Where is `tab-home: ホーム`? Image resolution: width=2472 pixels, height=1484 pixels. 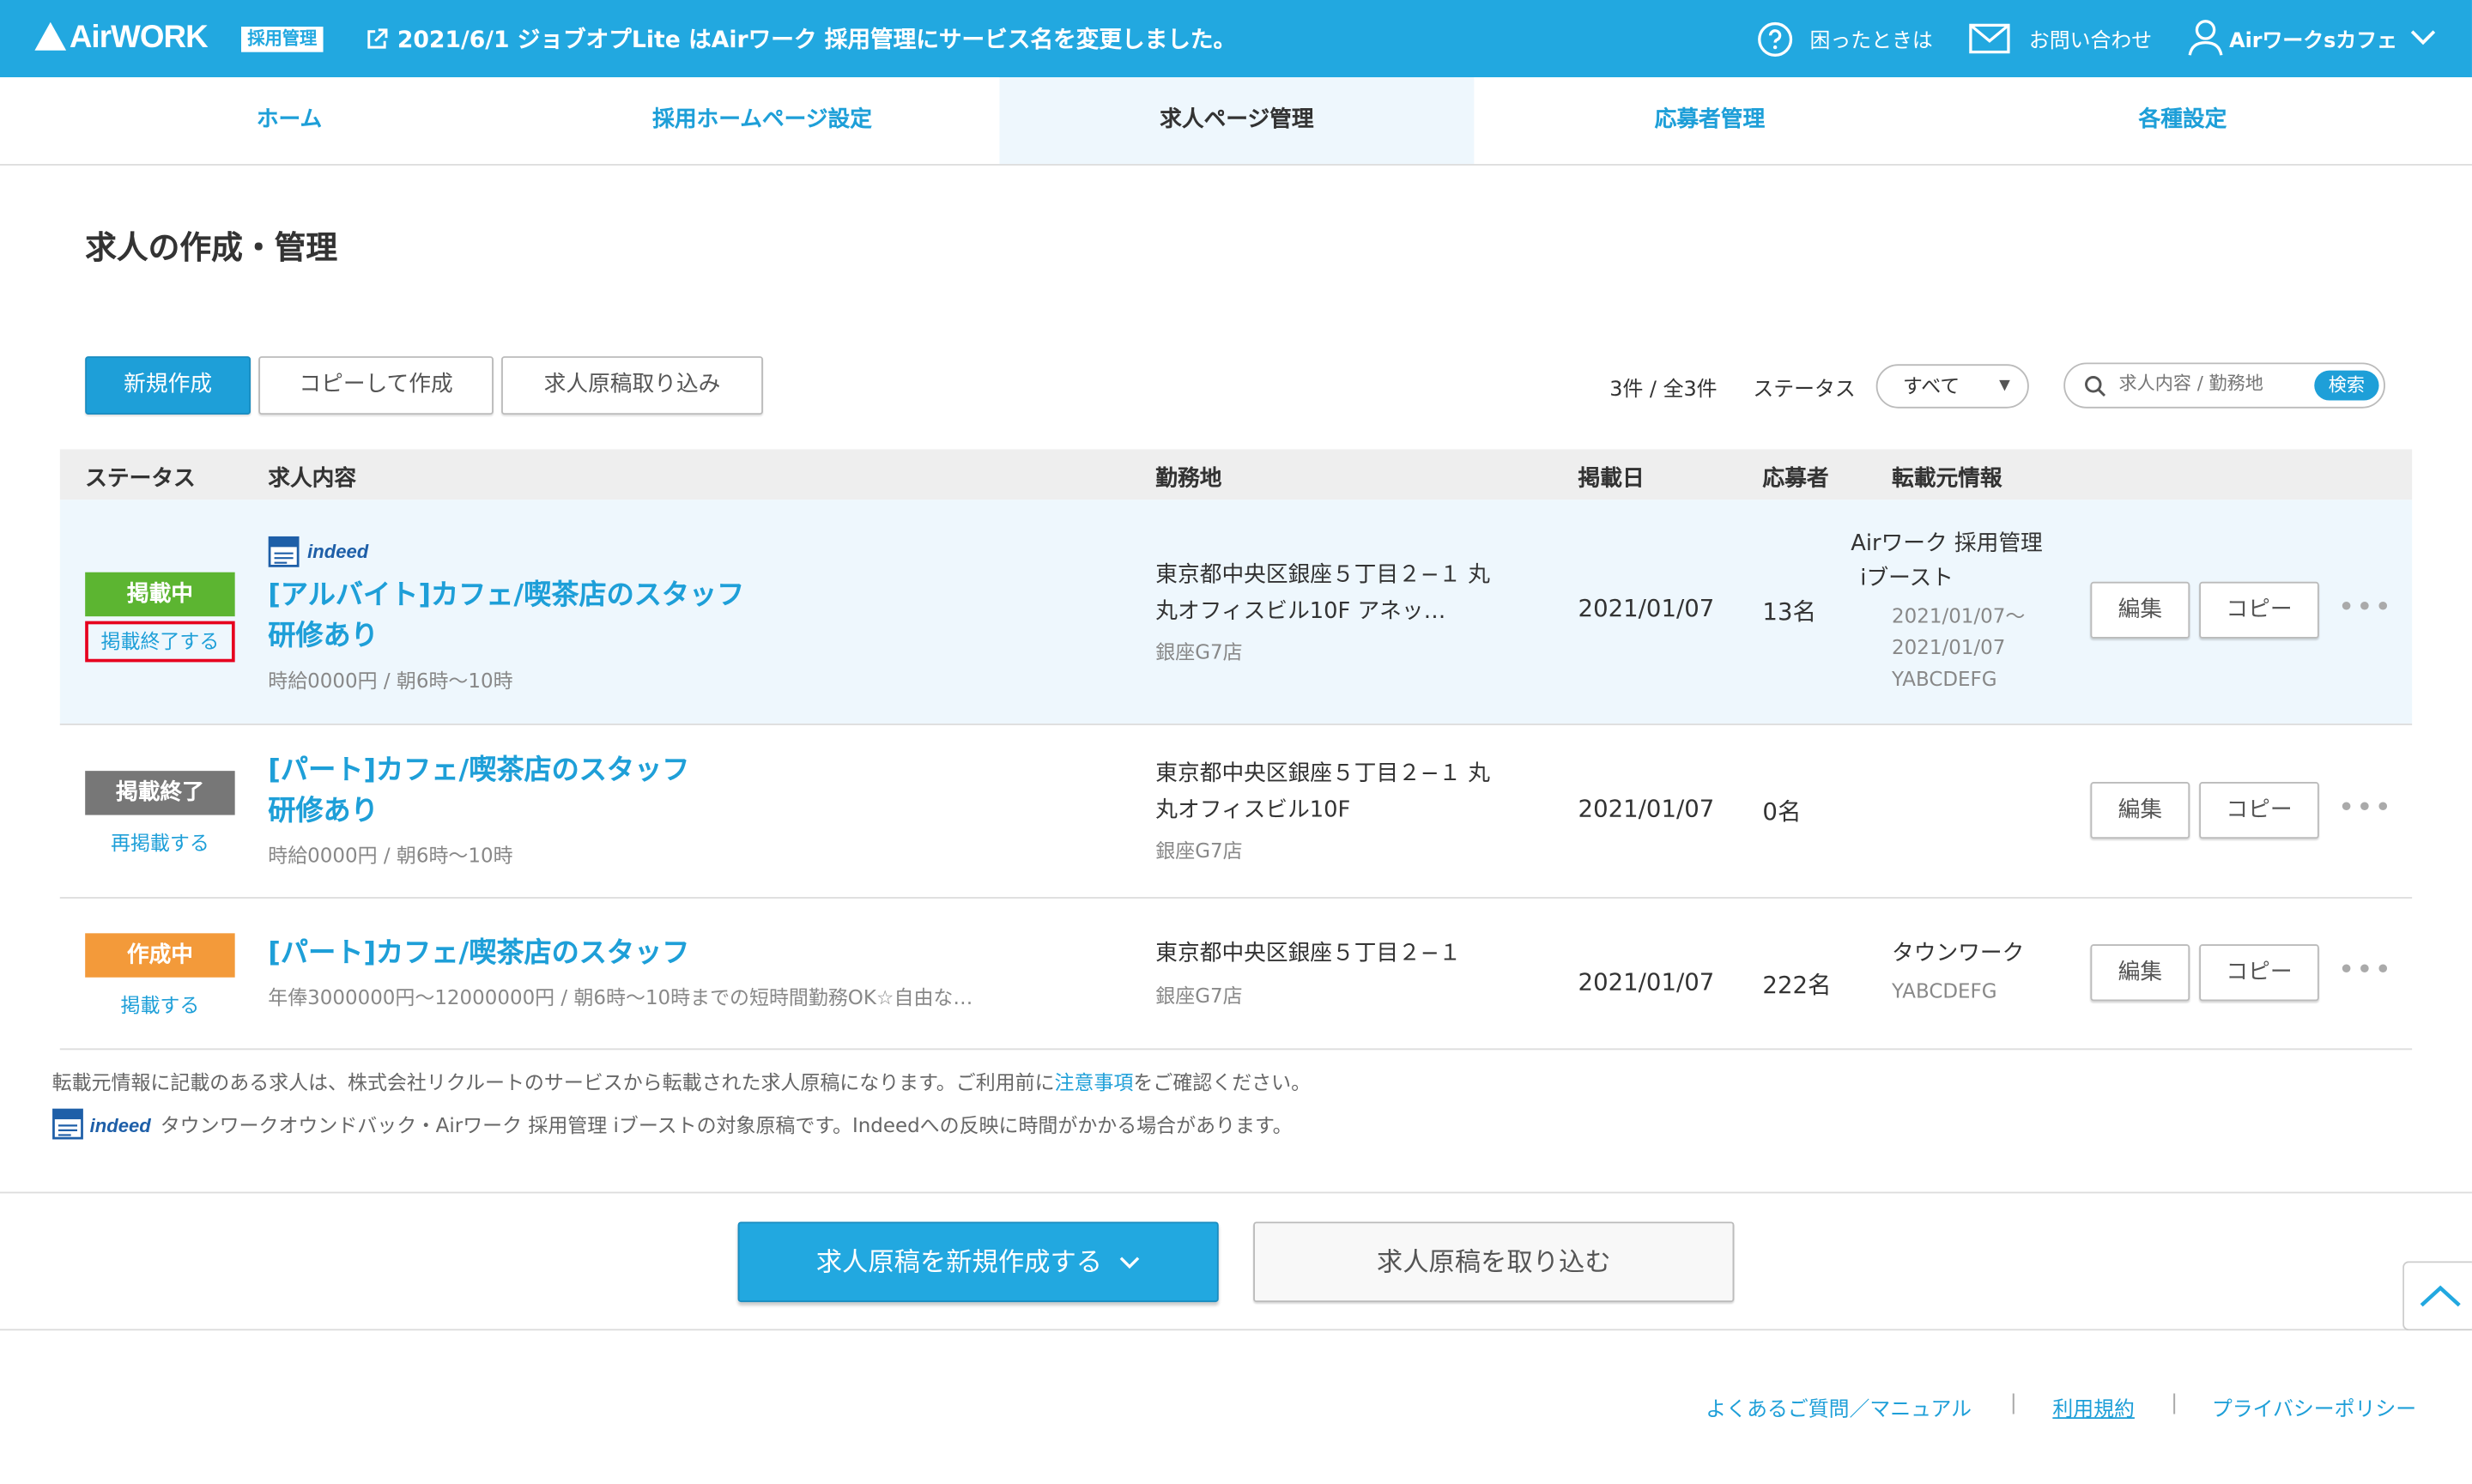
tab-home: ホーム is located at coordinates (289, 120).